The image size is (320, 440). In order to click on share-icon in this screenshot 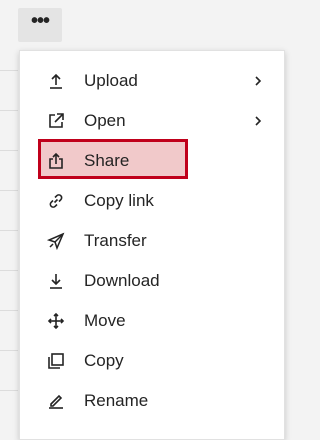, I will do `click(56, 161)`.